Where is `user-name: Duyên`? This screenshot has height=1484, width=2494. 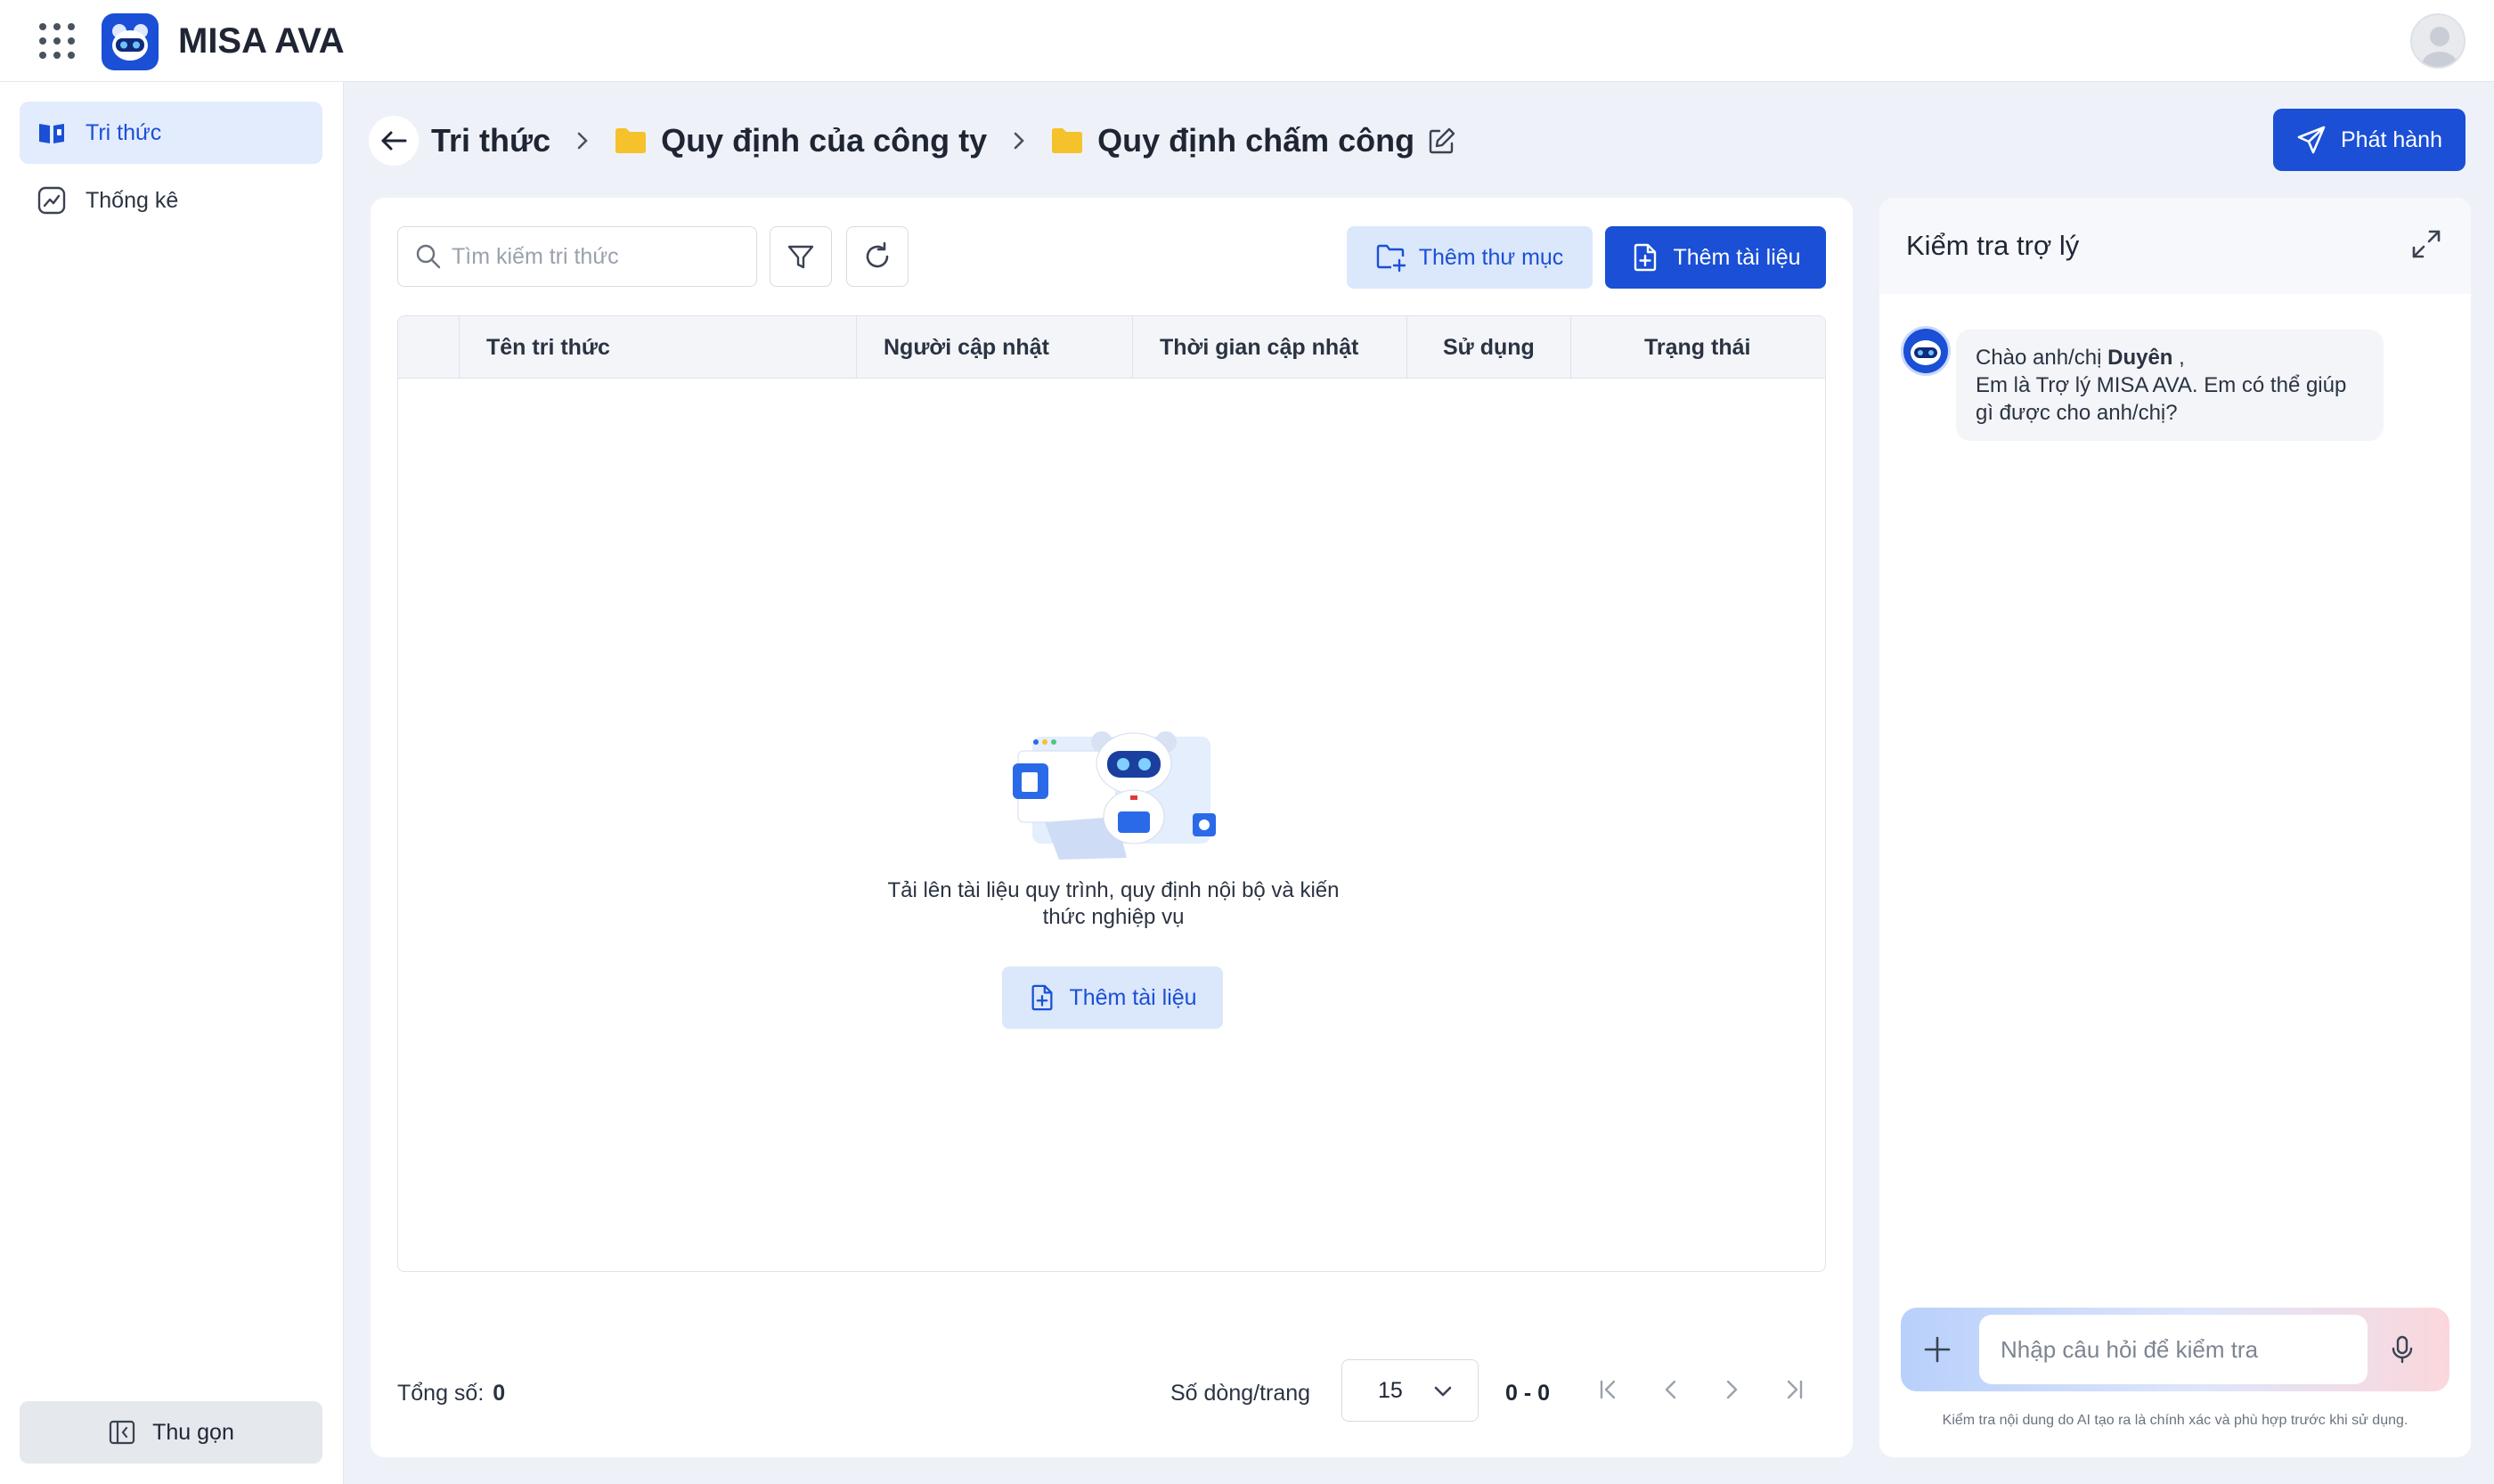
user-name: Duyên is located at coordinates (2140, 358).